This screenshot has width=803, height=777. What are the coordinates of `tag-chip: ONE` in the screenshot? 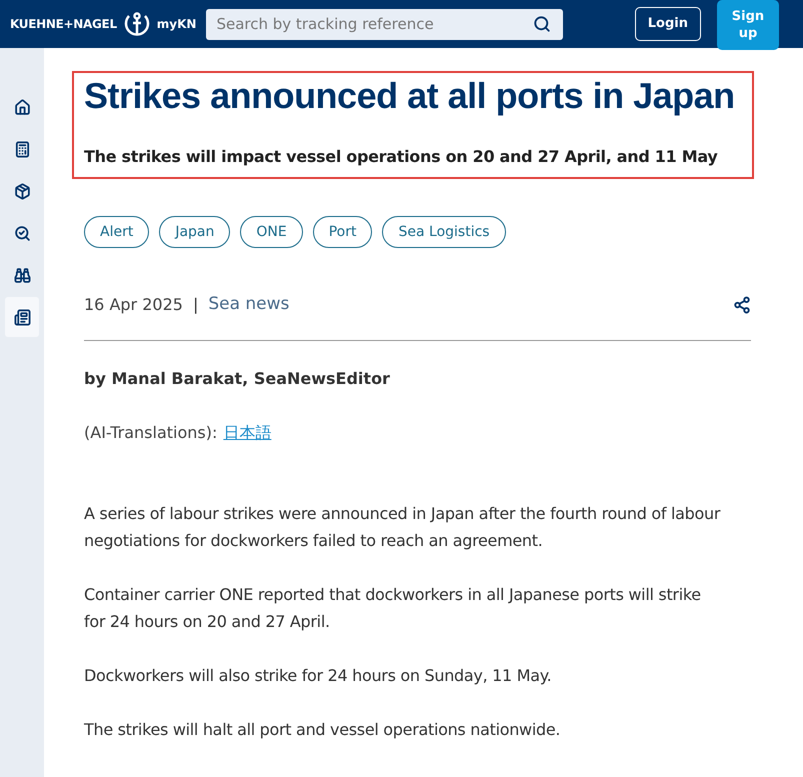 It's located at (271, 232).